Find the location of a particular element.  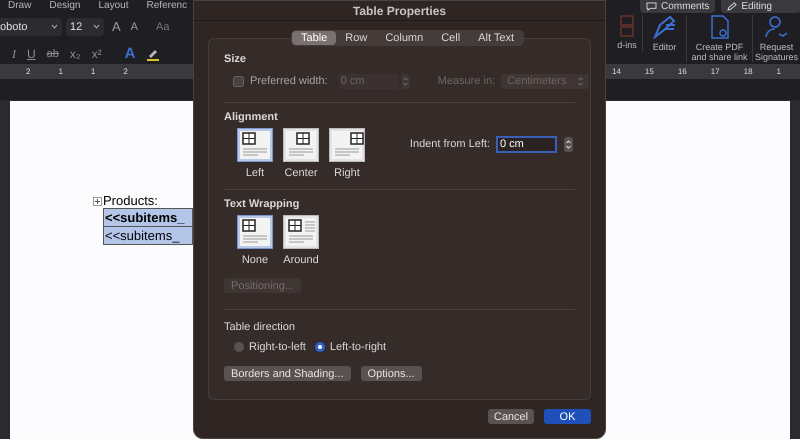

stepper is located at coordinates (568, 144).